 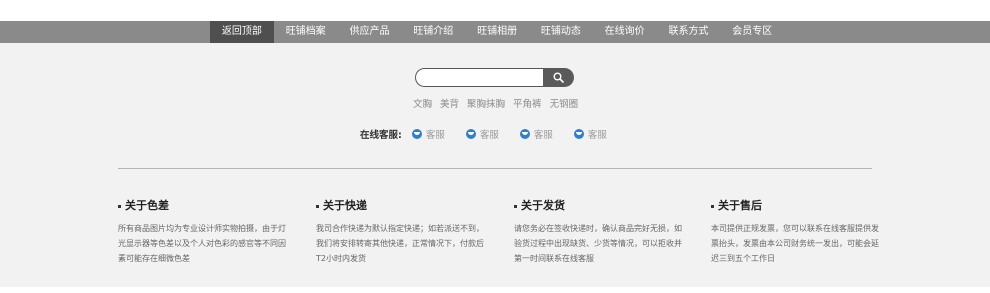 What do you see at coordinates (495, 168) in the screenshot?
I see `section-divider` at bounding box center [495, 168].